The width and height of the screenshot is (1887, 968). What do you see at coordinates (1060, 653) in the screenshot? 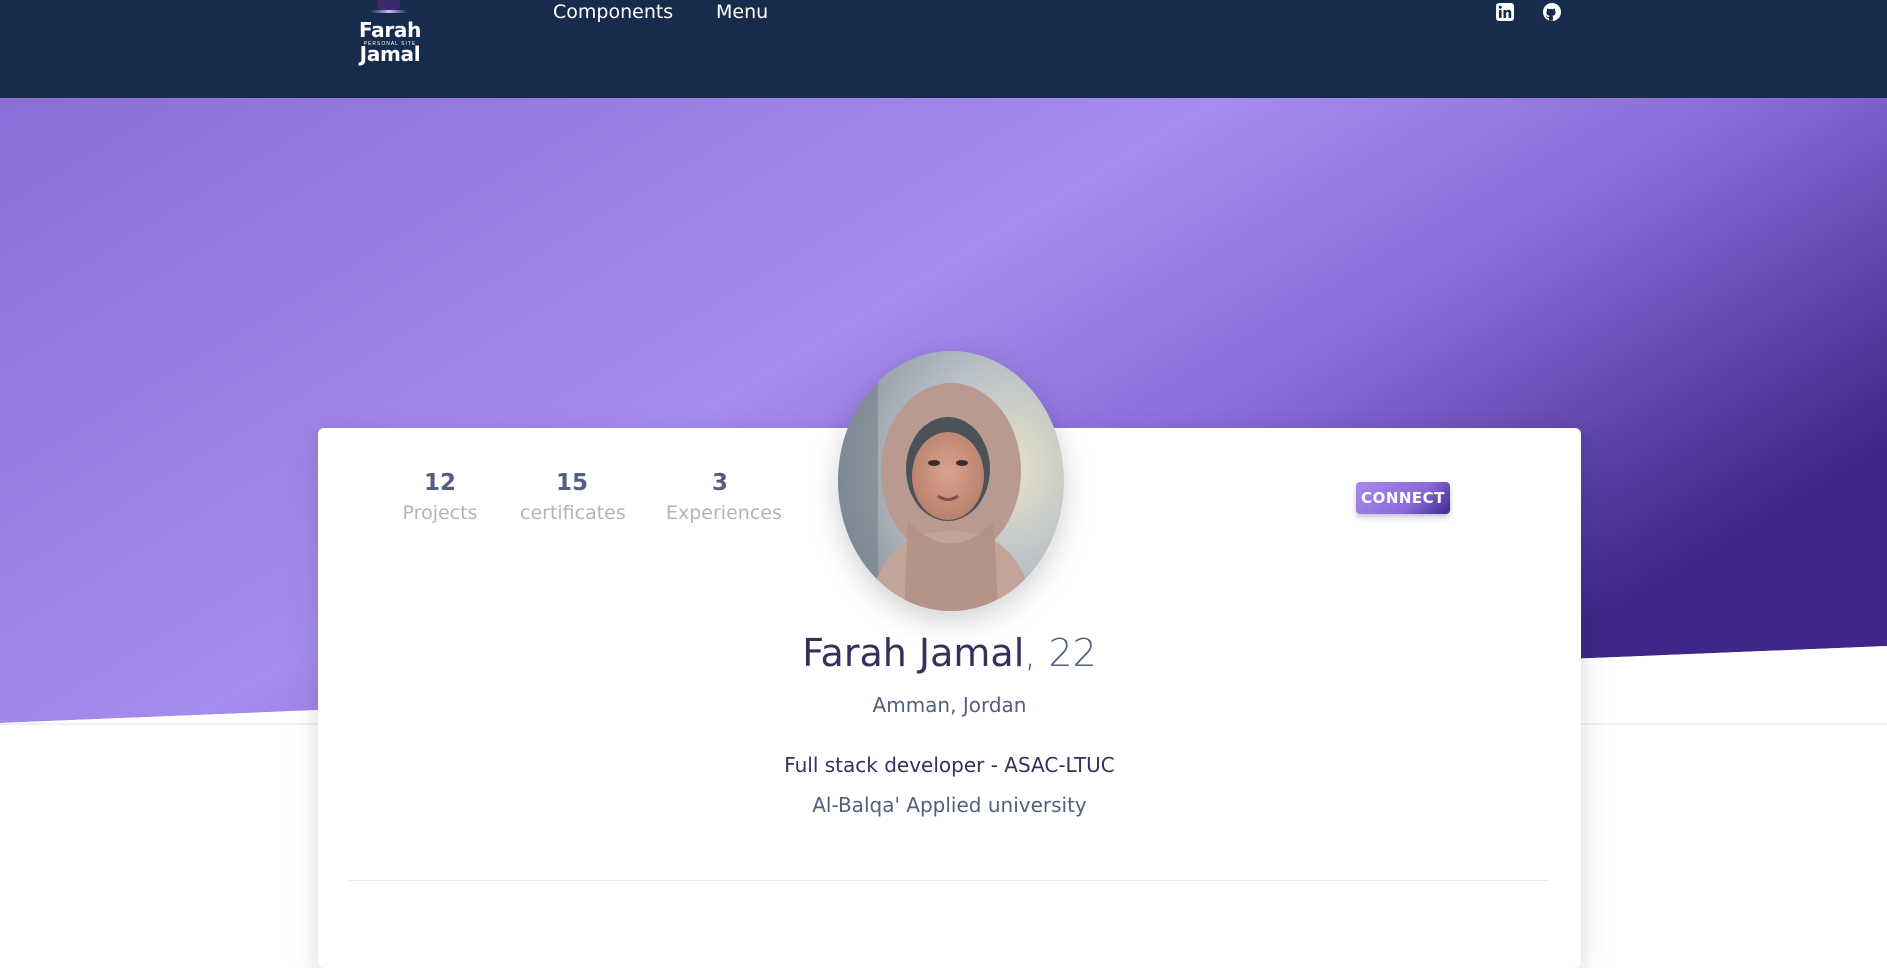
I see `profile-age: , 22` at bounding box center [1060, 653].